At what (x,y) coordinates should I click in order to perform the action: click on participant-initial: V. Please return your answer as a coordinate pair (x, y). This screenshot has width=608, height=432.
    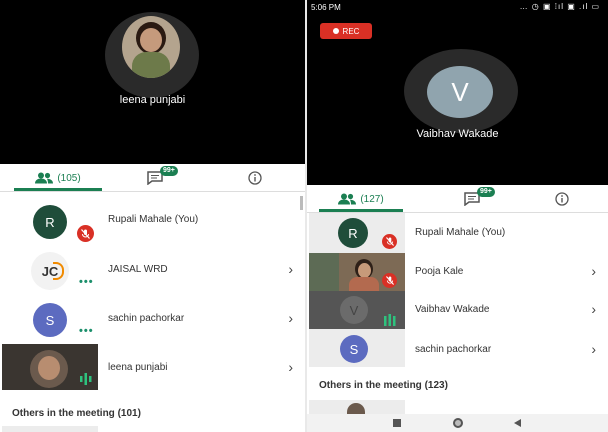
    Looking at the image, I should click on (354, 310).